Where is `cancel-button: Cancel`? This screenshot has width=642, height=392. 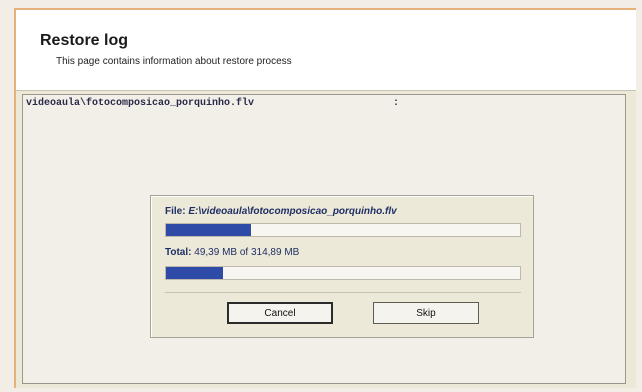
cancel-button: Cancel is located at coordinates (280, 313).